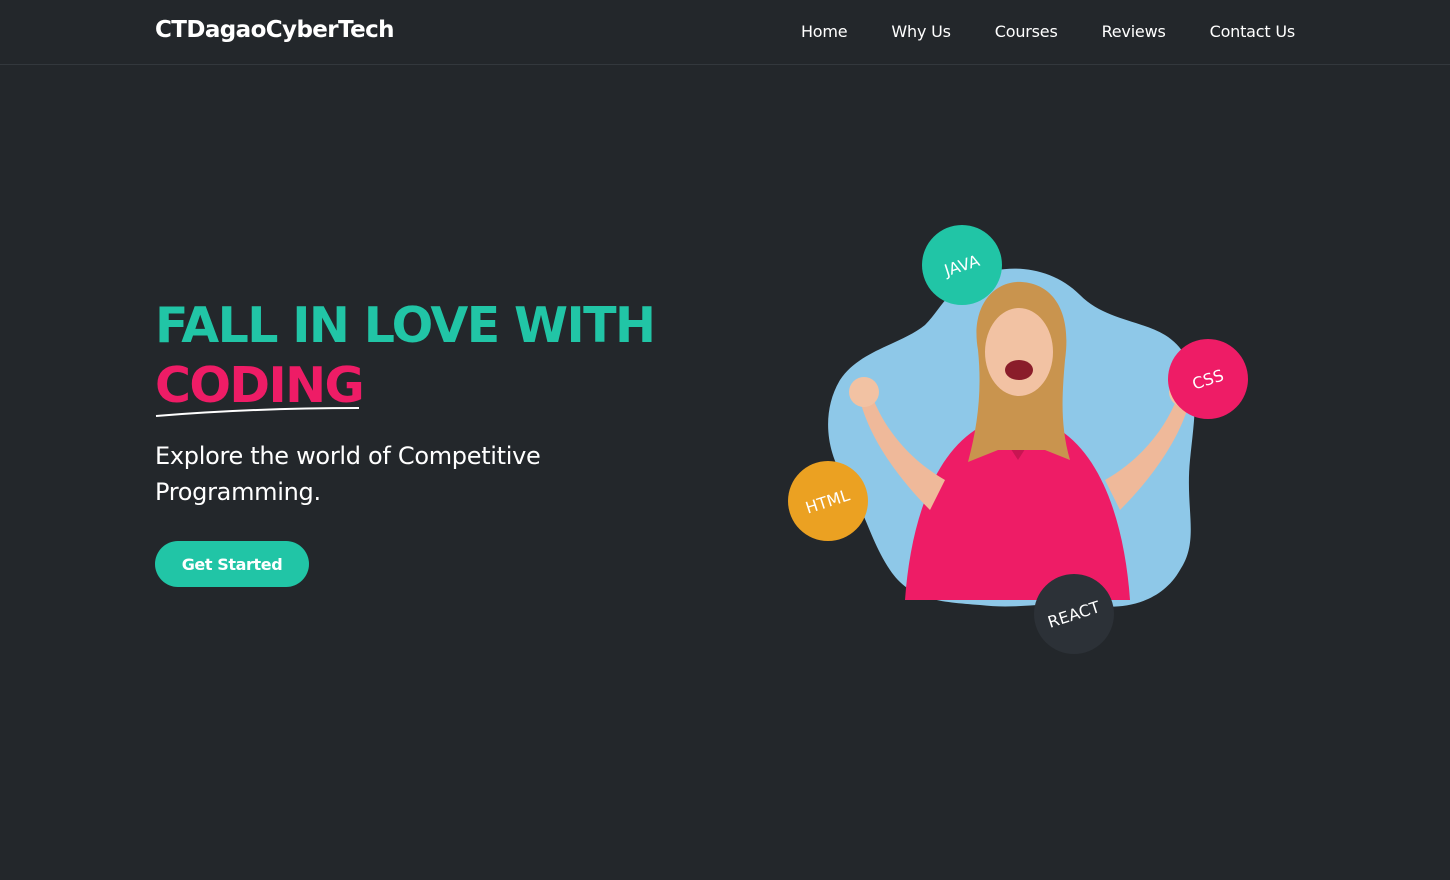 The width and height of the screenshot is (1450, 880). I want to click on nav-link-contact-us: Contact Us, so click(1253, 31).